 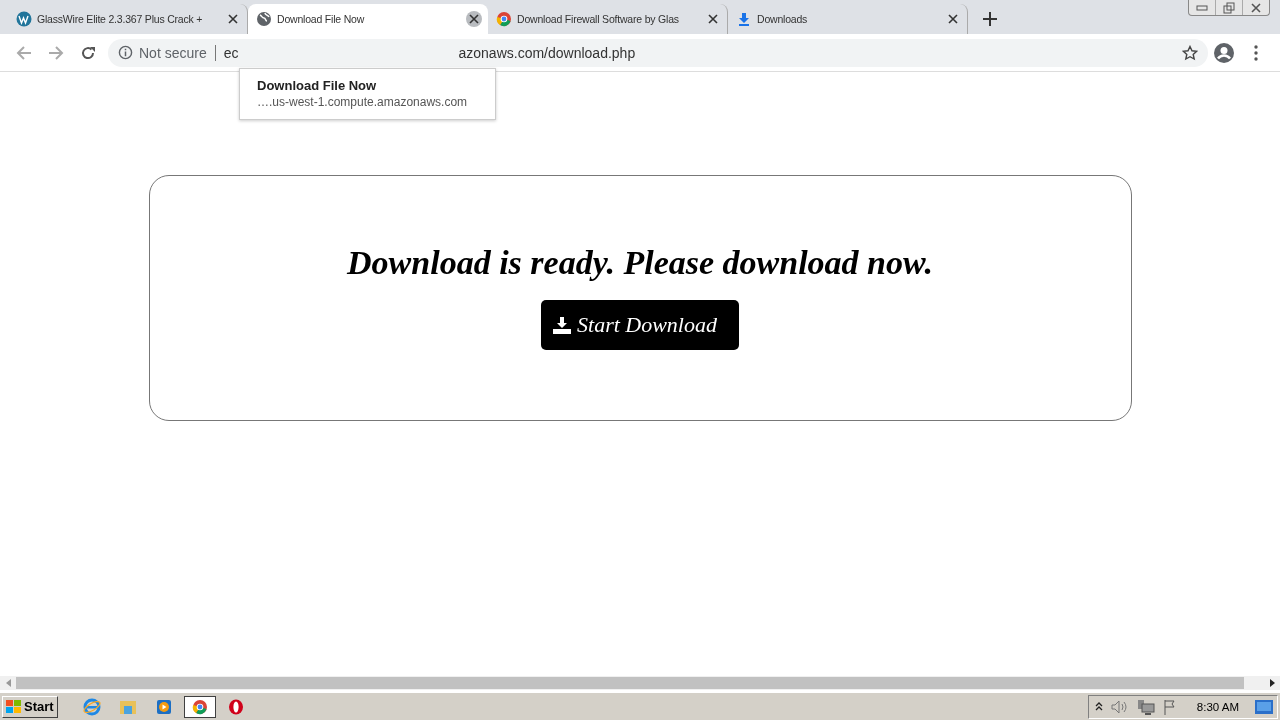 I want to click on url-text: azonaws.com/download.php, so click(x=547, y=52).